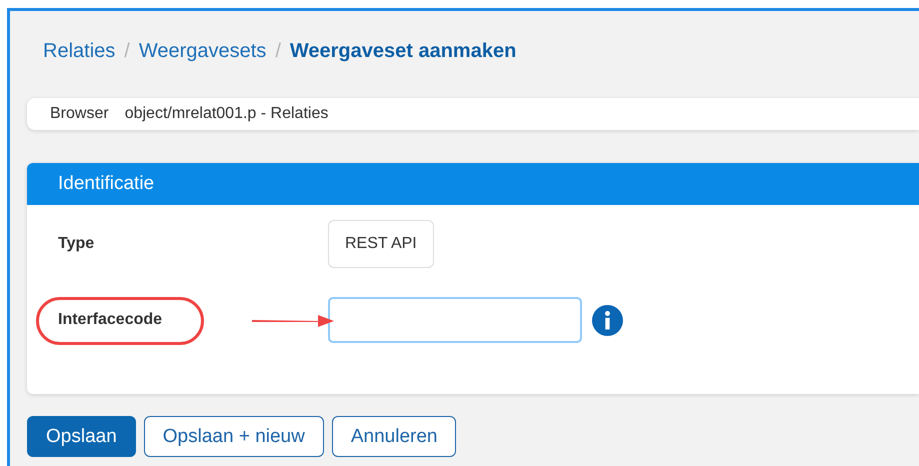 The image size is (919, 466). I want to click on panel-title: Identificatie, so click(106, 184).